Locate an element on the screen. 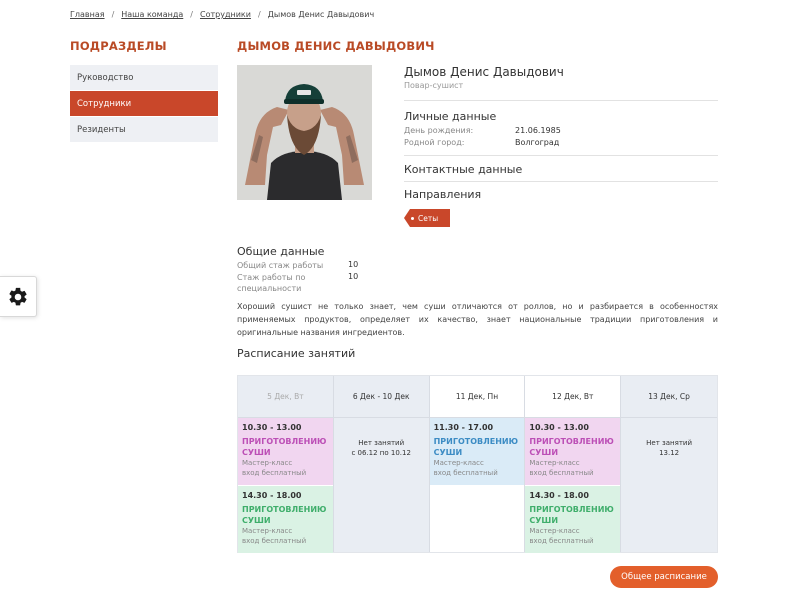  employee-photo is located at coordinates (304, 132).